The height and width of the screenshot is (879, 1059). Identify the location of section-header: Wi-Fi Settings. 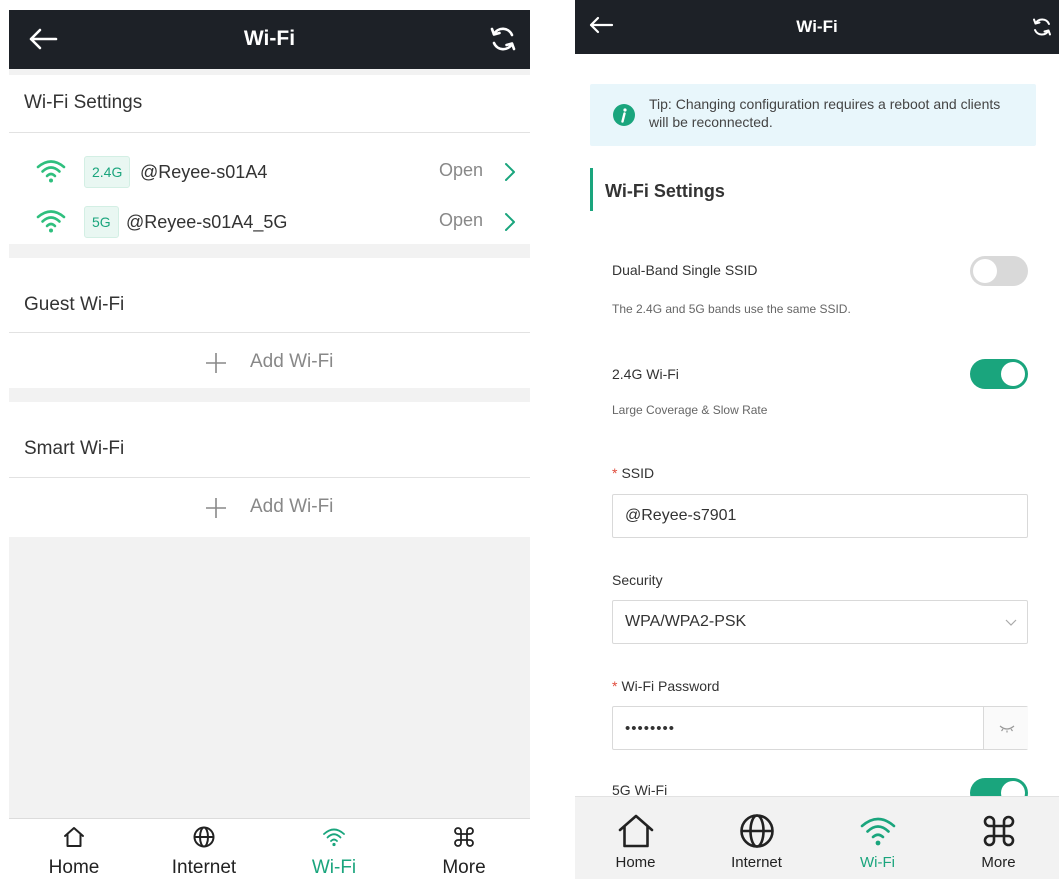
(657, 189).